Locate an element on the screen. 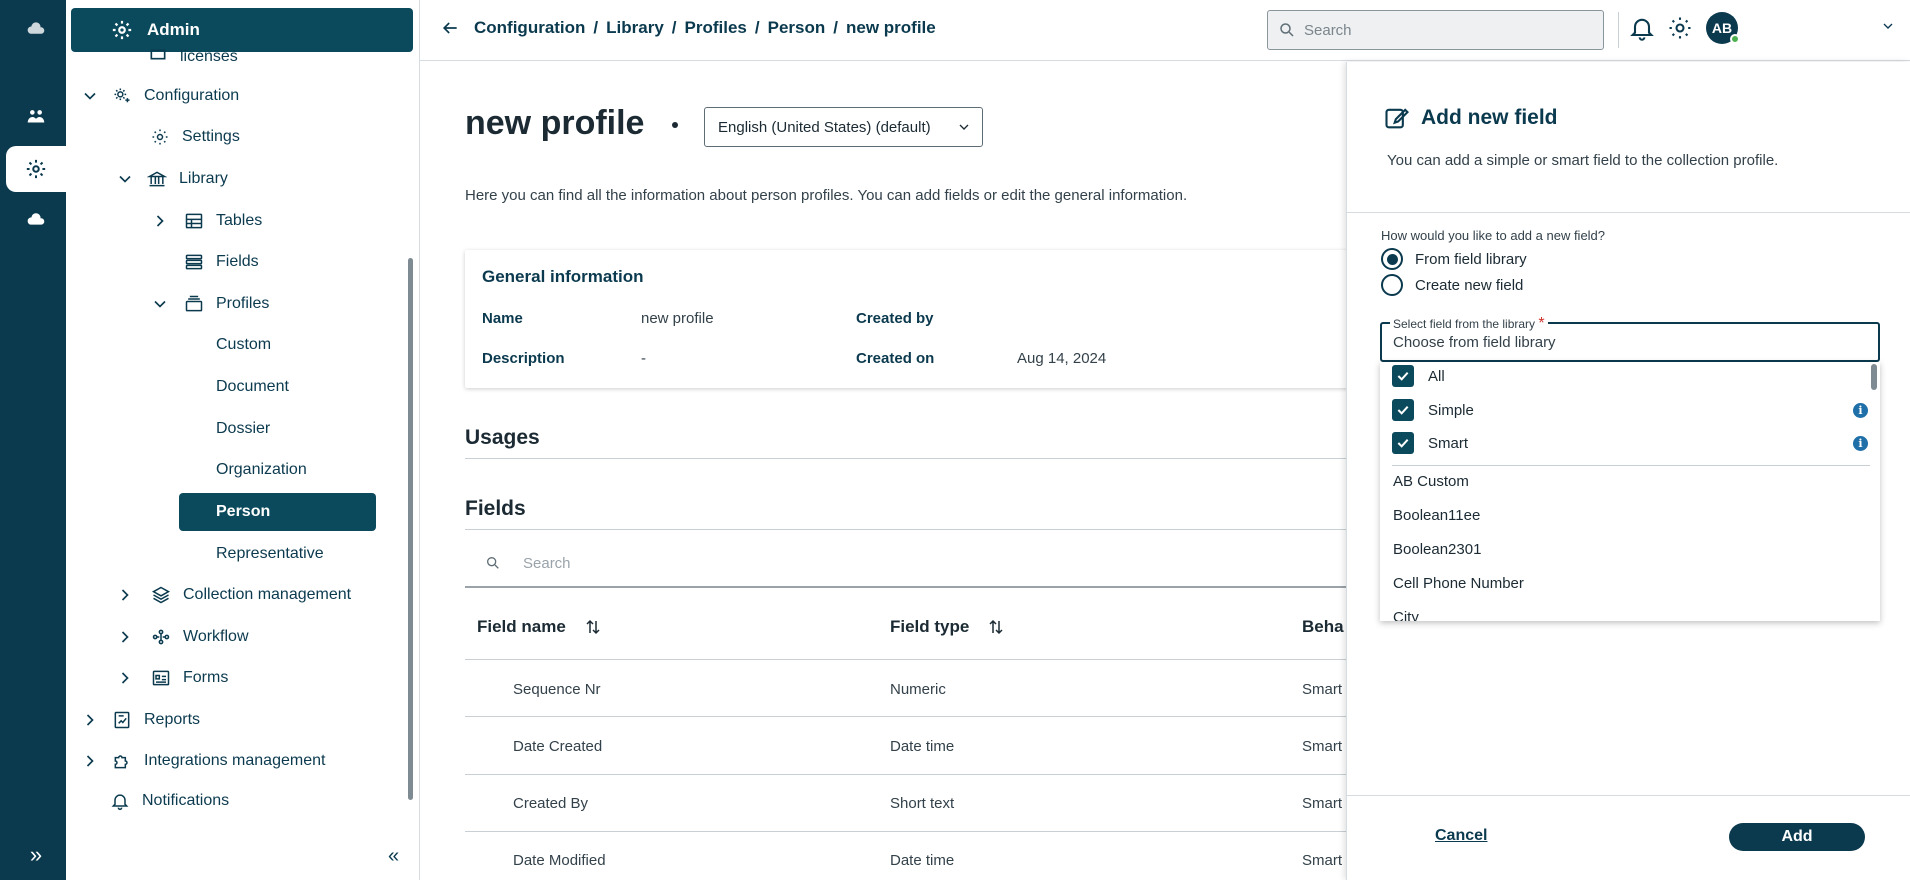  column-header-behavior: Beha is located at coordinates (1323, 627).